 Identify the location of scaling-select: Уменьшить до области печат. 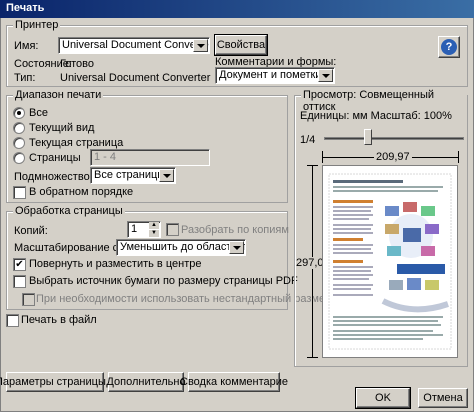
(181, 247).